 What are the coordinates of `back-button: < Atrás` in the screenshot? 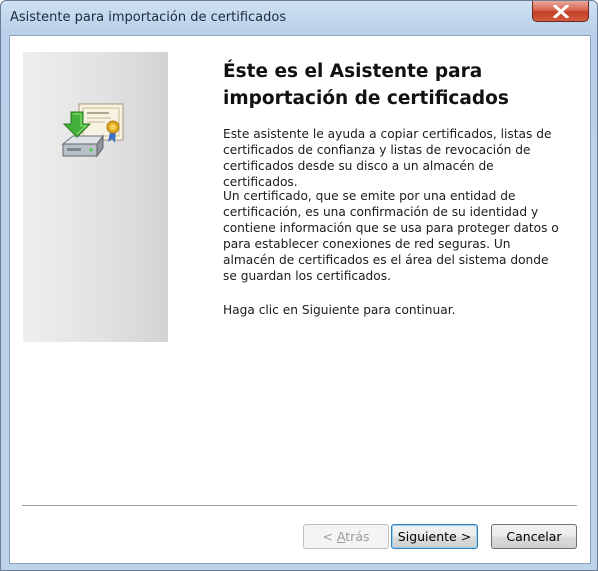 It's located at (346, 536).